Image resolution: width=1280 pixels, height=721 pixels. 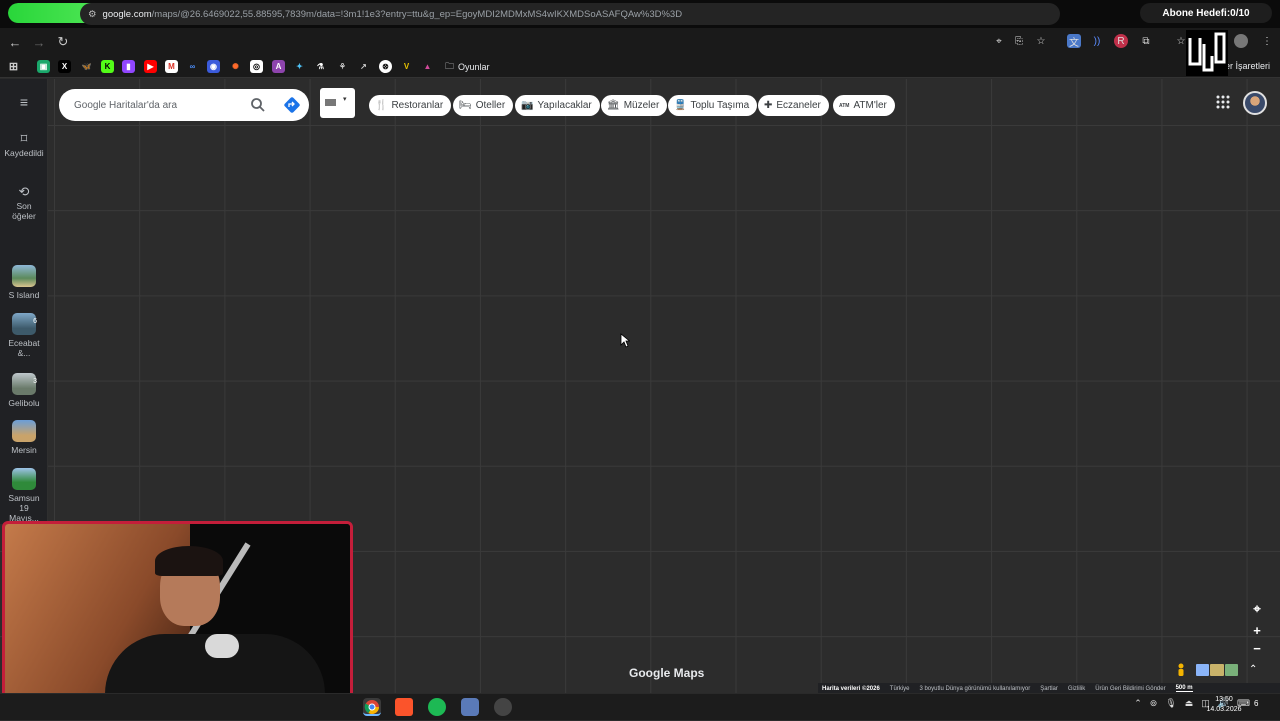 I want to click on search-input: Google Haritalar'da ara, so click(x=125, y=105).